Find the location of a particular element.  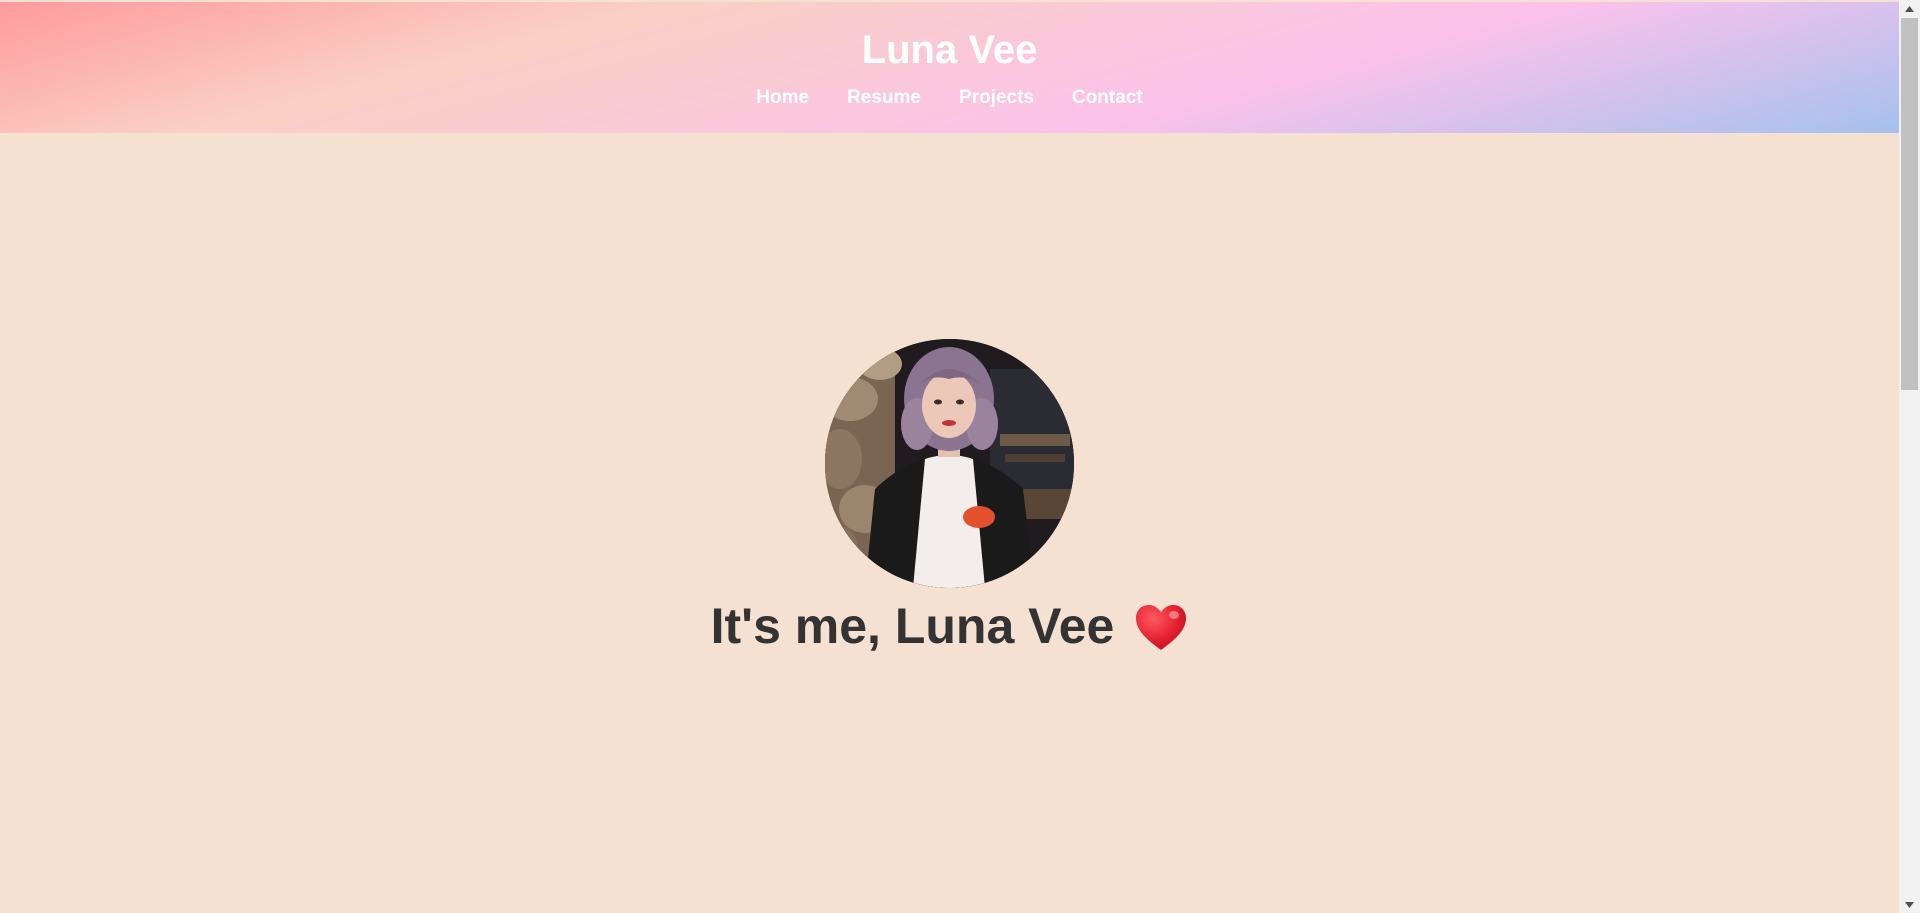

nav-home-link: Home is located at coordinates (782, 98).